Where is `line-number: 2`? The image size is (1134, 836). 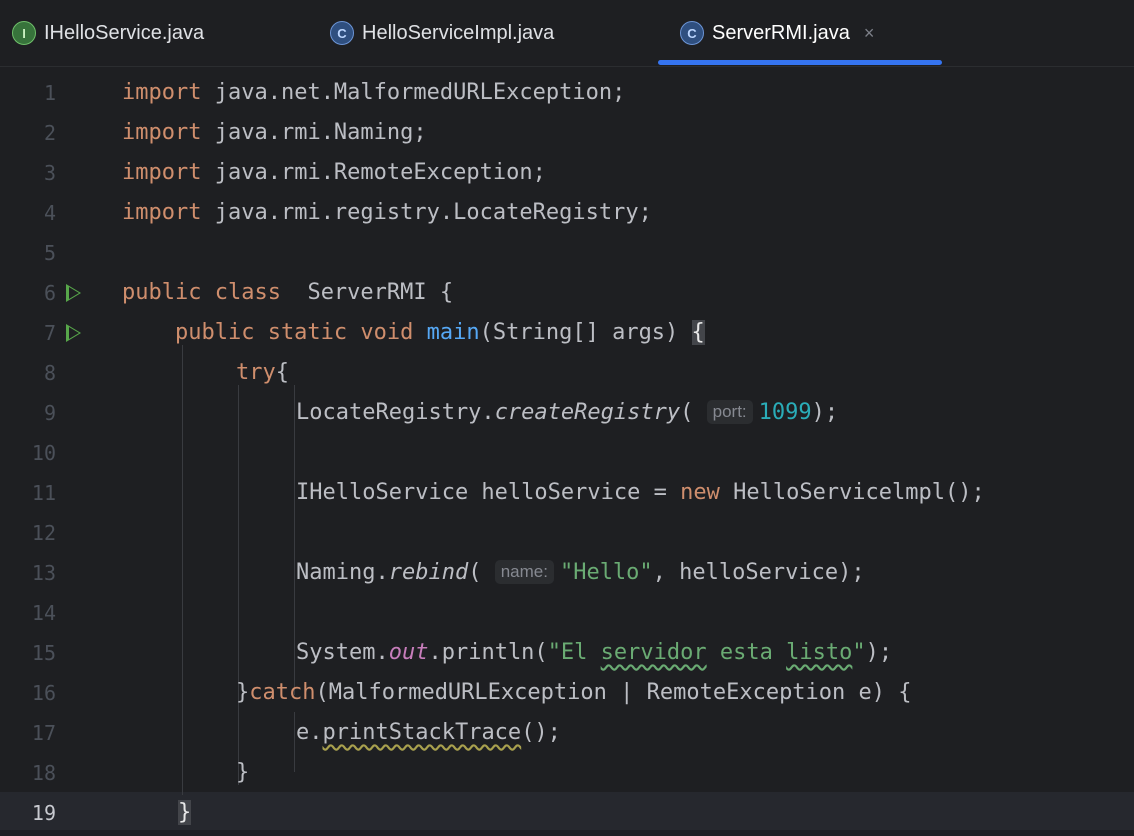 line-number: 2 is located at coordinates (49, 133).